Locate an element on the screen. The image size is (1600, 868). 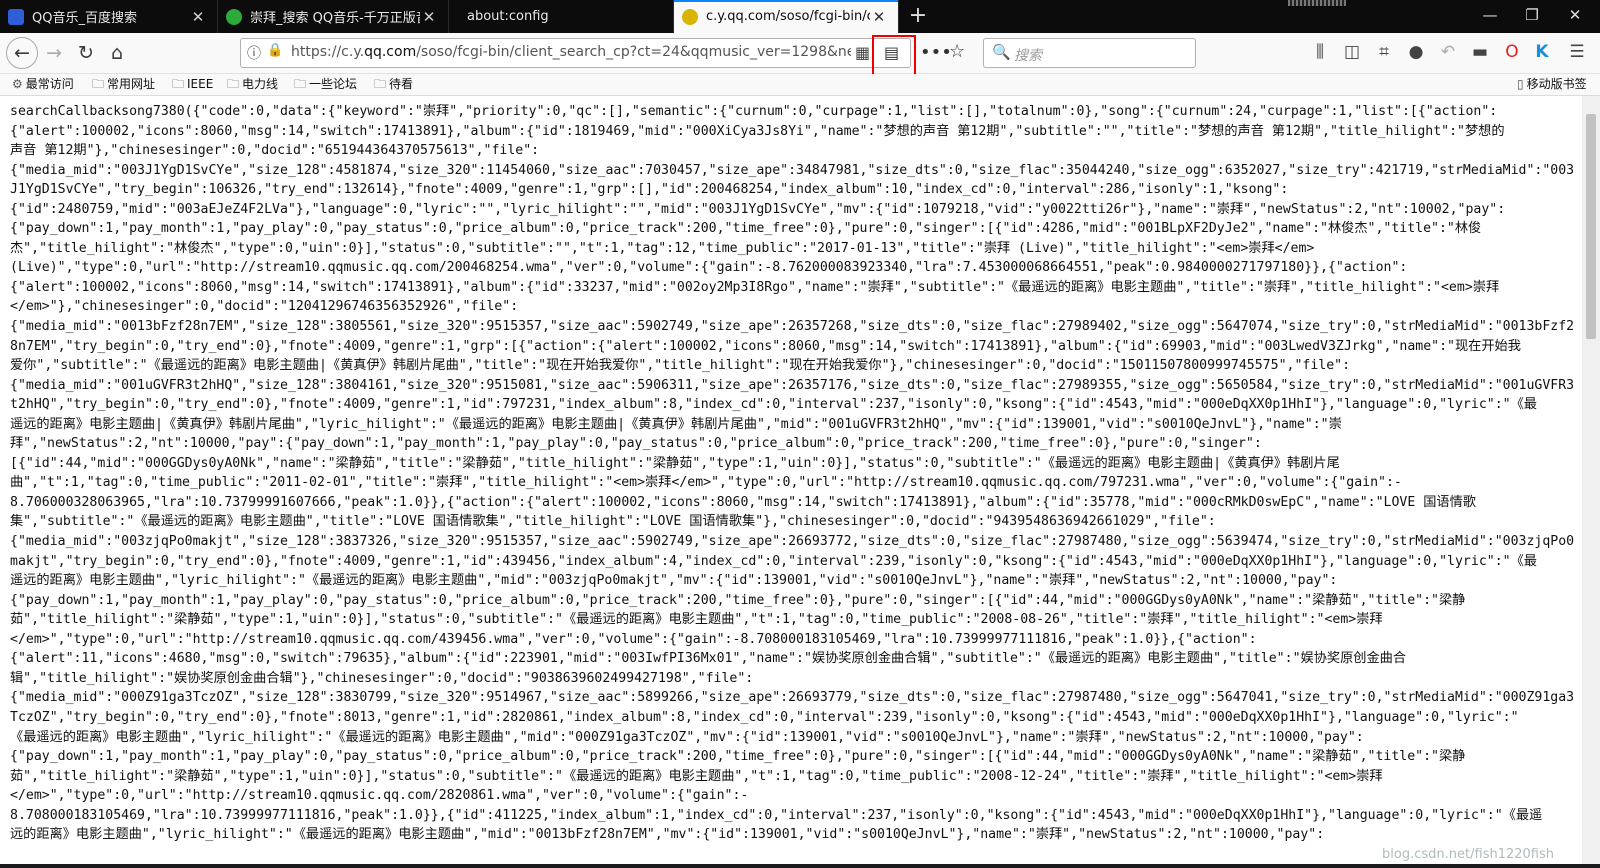
back-button: ← is located at coordinates (22, 53).